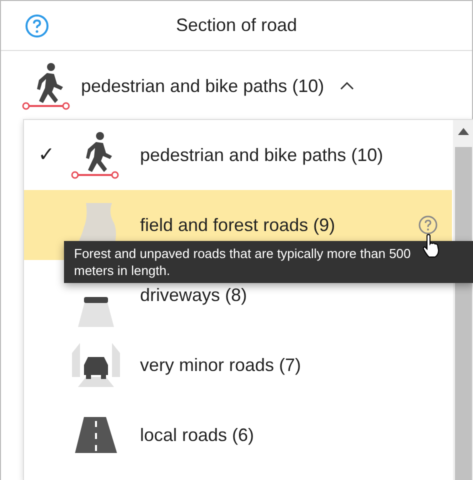 The width and height of the screenshot is (473, 480). Describe the element at coordinates (238, 435) in the screenshot. I see `dropdown-option: local roads (6)` at that location.